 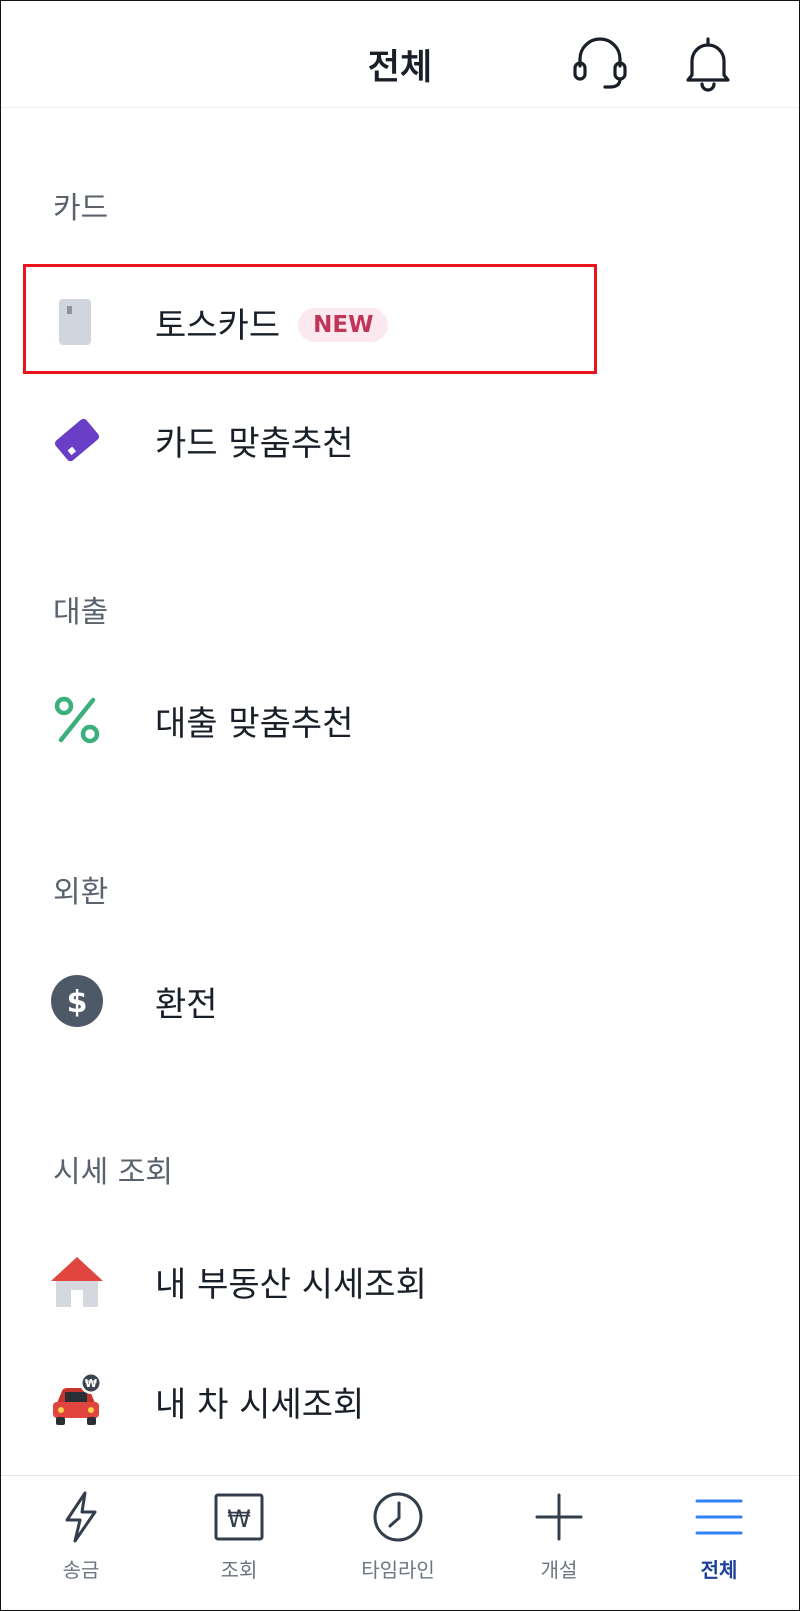 What do you see at coordinates (81, 612) in the screenshot?
I see `section-title-loan: 대출` at bounding box center [81, 612].